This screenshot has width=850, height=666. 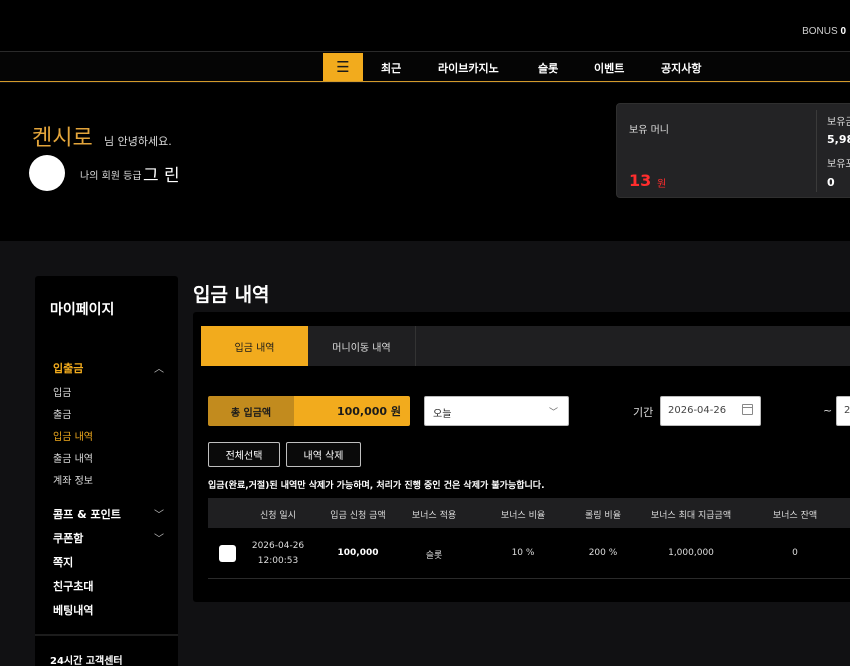 What do you see at coordinates (159, 367) in the screenshot?
I see `chevron-up-icon: ︿` at bounding box center [159, 367].